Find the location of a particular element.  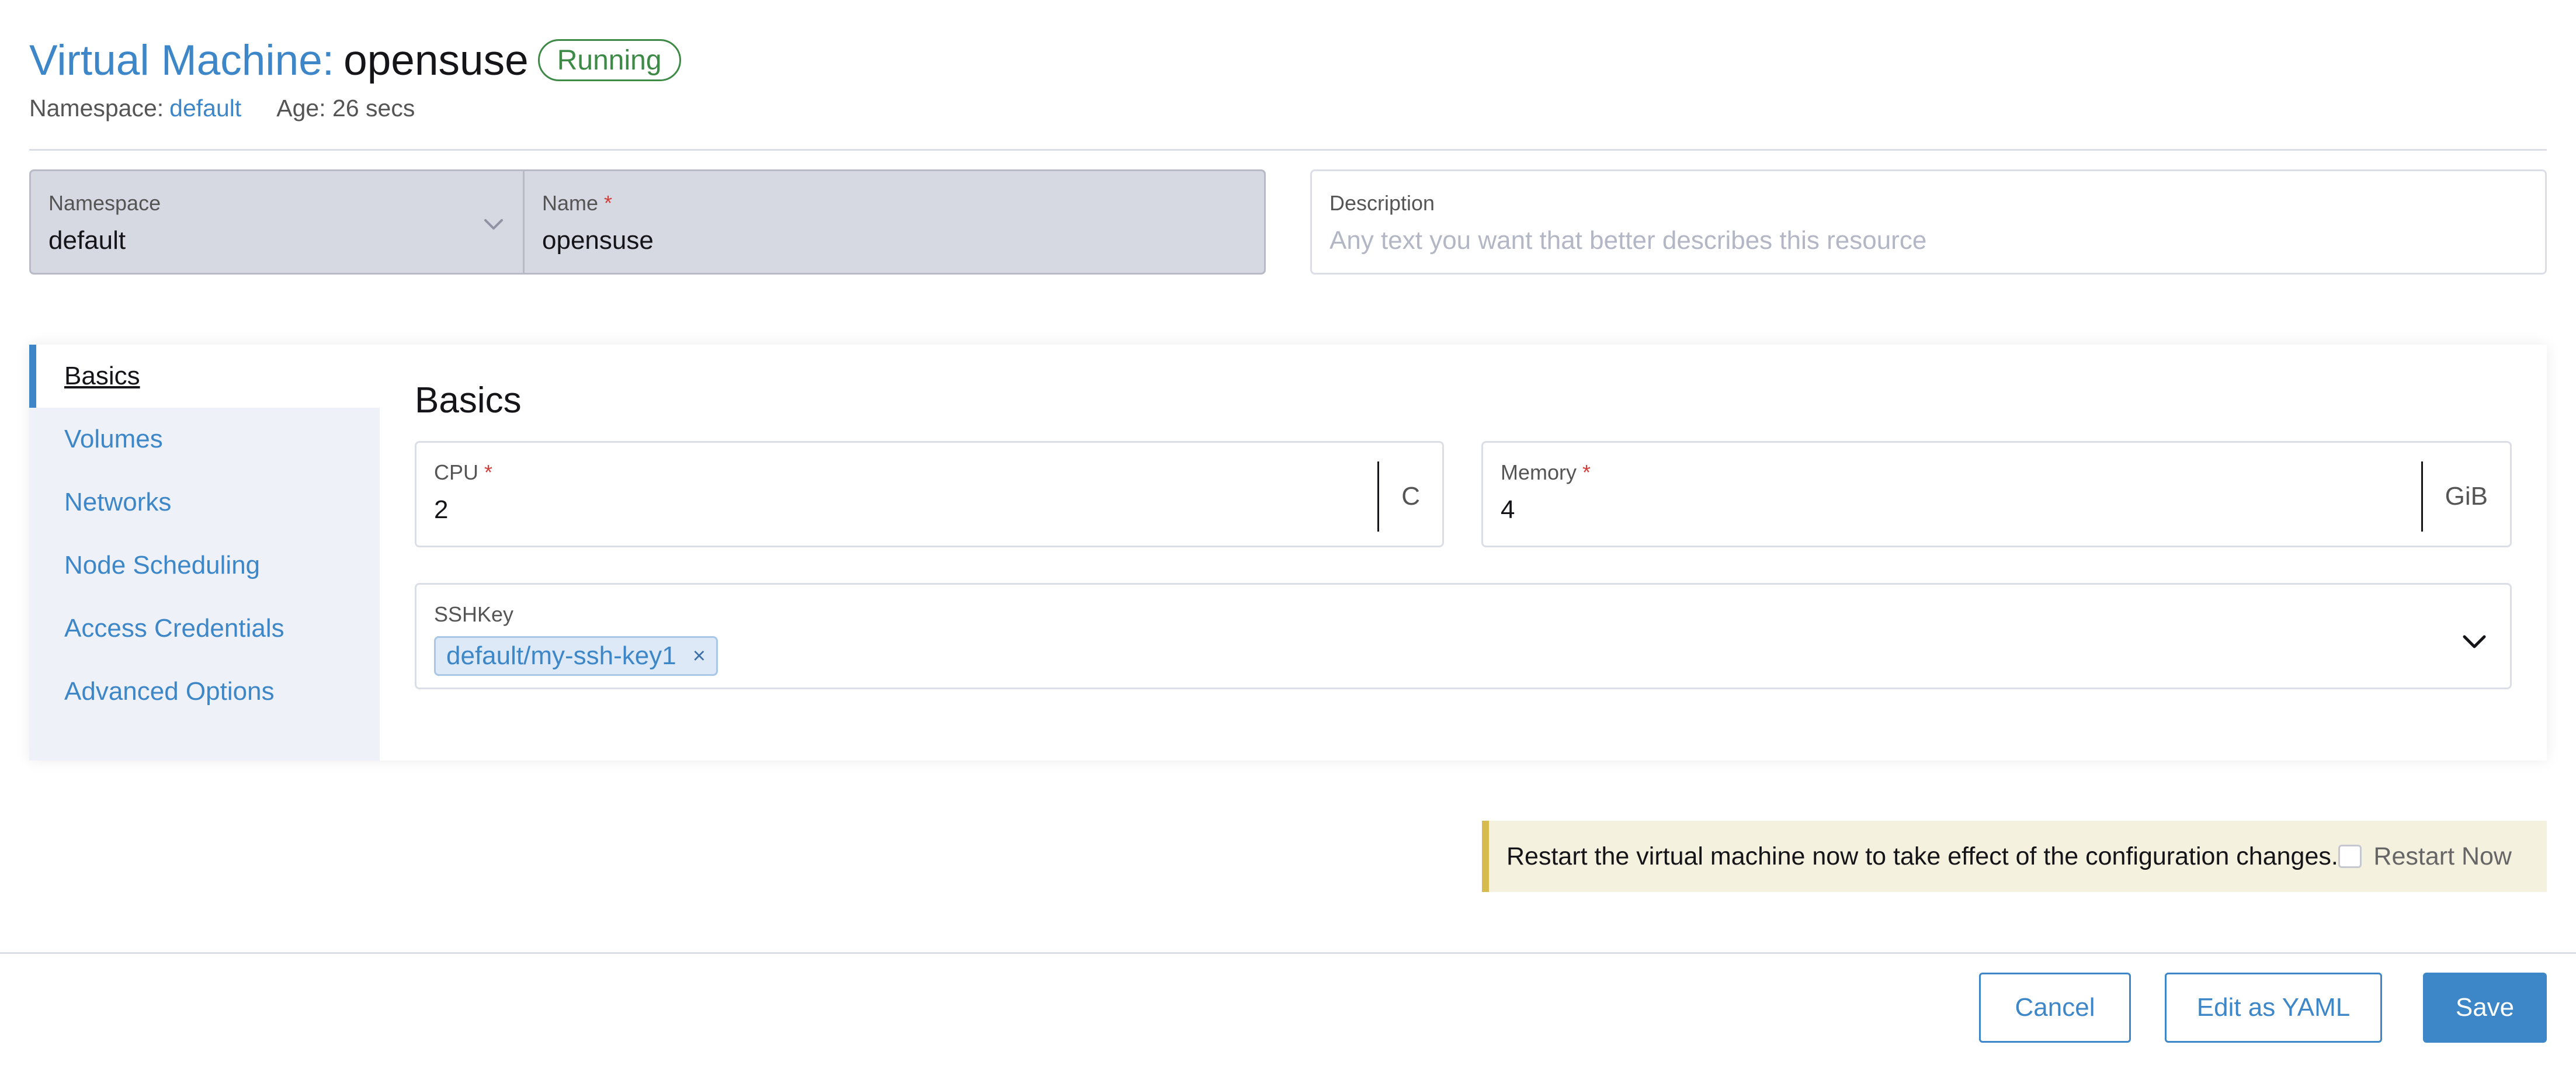

cpu-unit: C is located at coordinates (1410, 496).